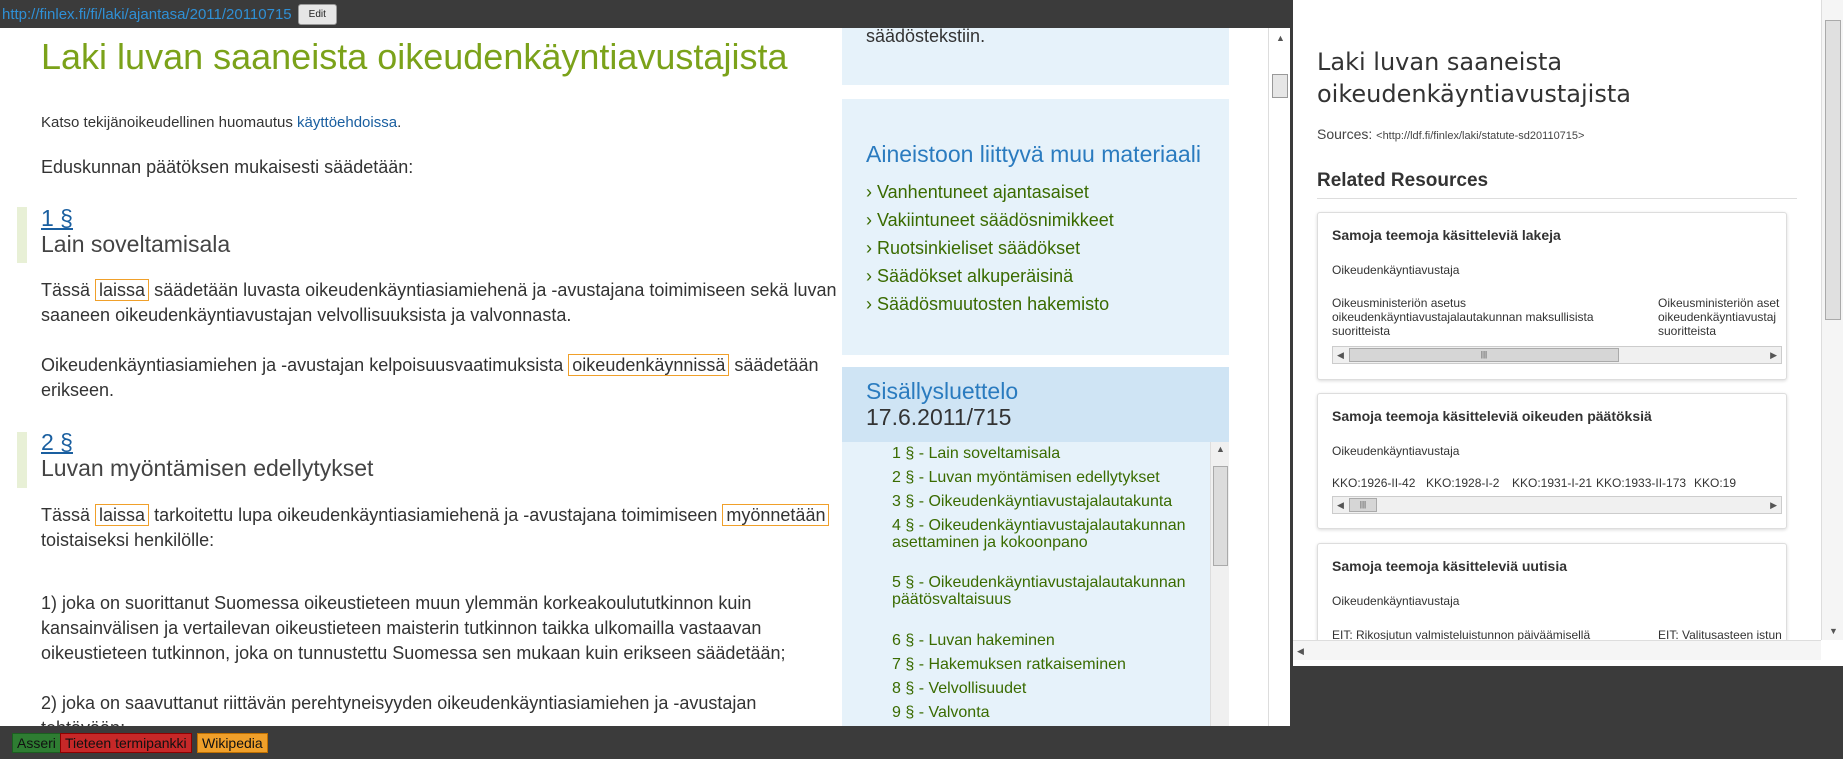 The height and width of the screenshot is (759, 1843). Describe the element at coordinates (1042, 688) in the screenshot. I see `toc-item: 8 § - Velvollisuudet` at that location.